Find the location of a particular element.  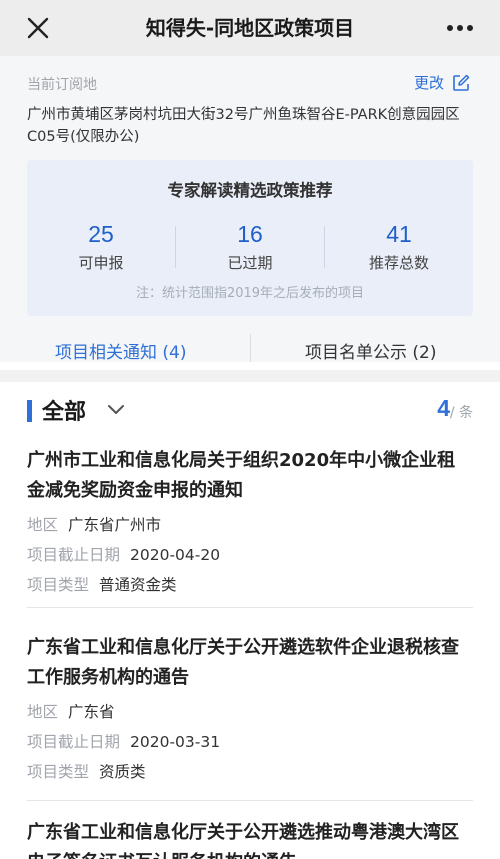

tab-related-notices: 项目相关通知 (4) is located at coordinates (120, 350).